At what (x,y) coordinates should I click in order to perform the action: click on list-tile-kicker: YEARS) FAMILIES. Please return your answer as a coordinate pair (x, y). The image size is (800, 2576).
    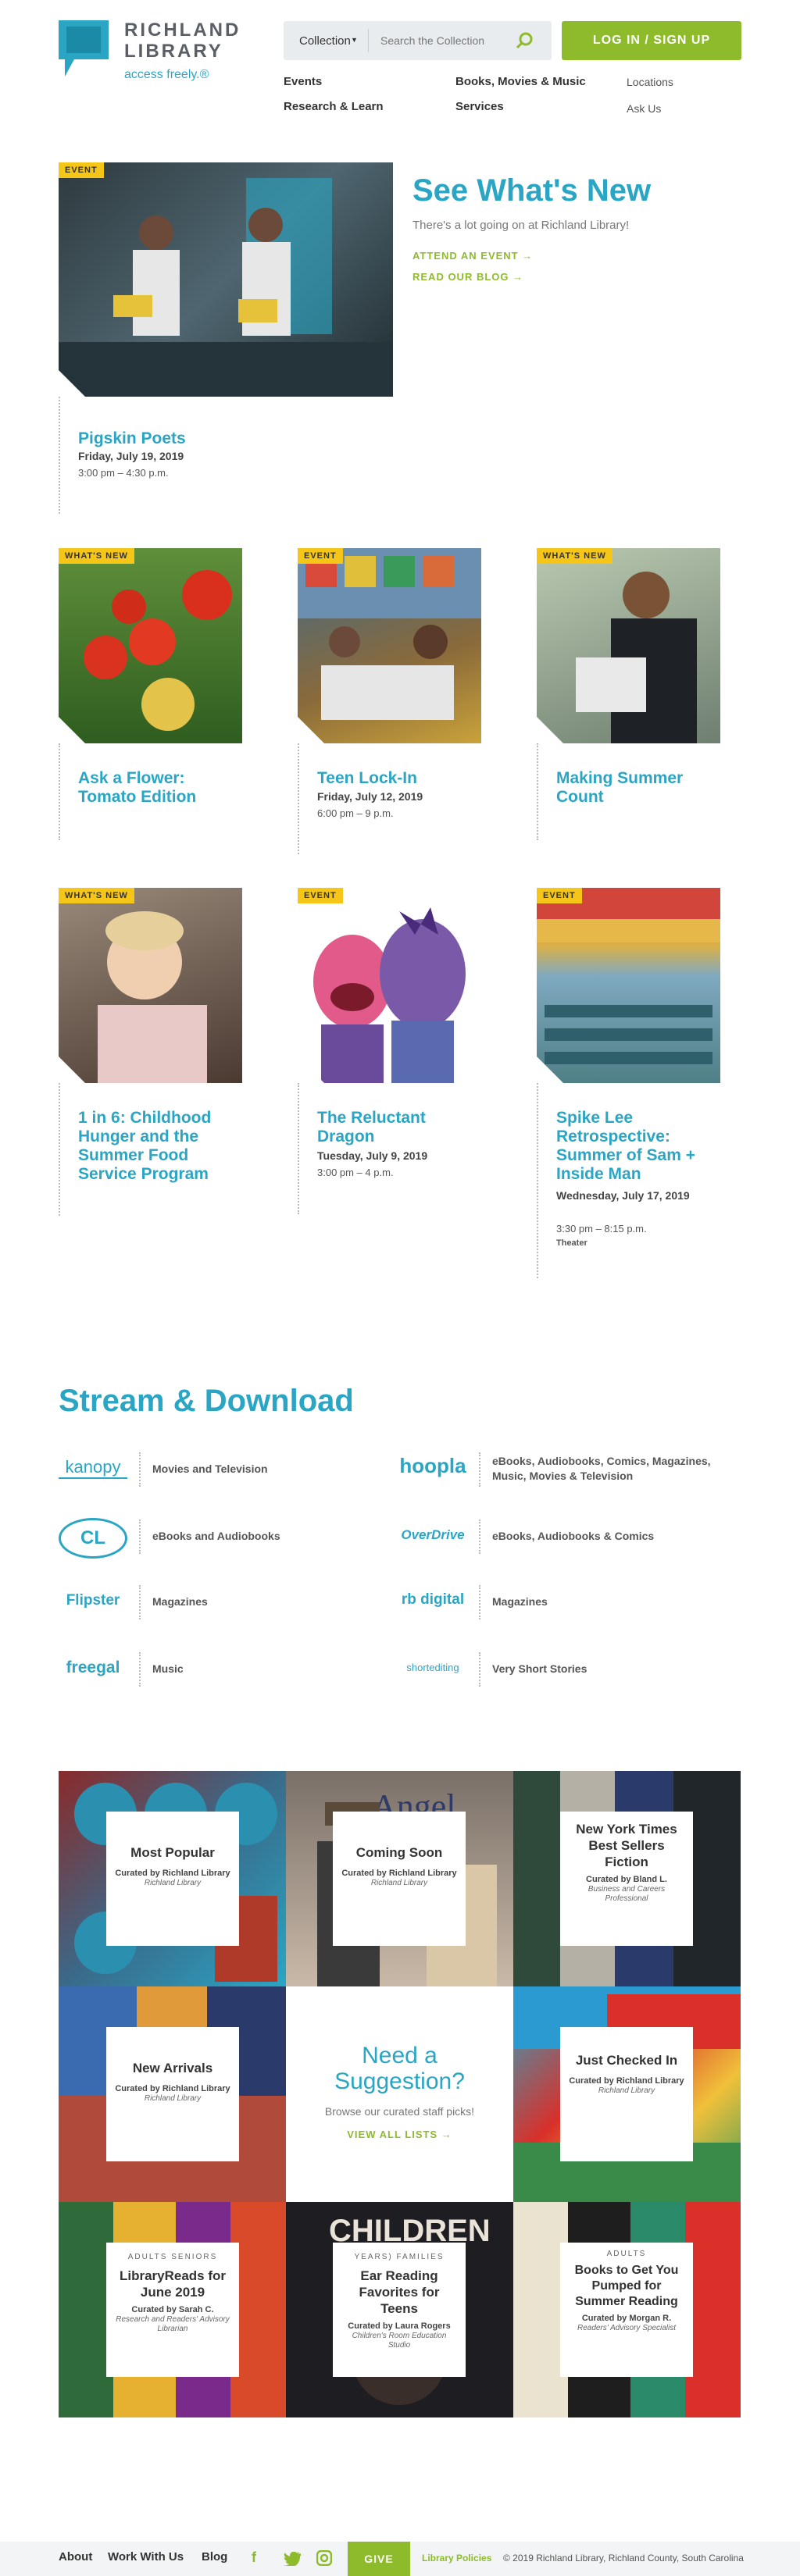
    Looking at the image, I should click on (399, 2257).